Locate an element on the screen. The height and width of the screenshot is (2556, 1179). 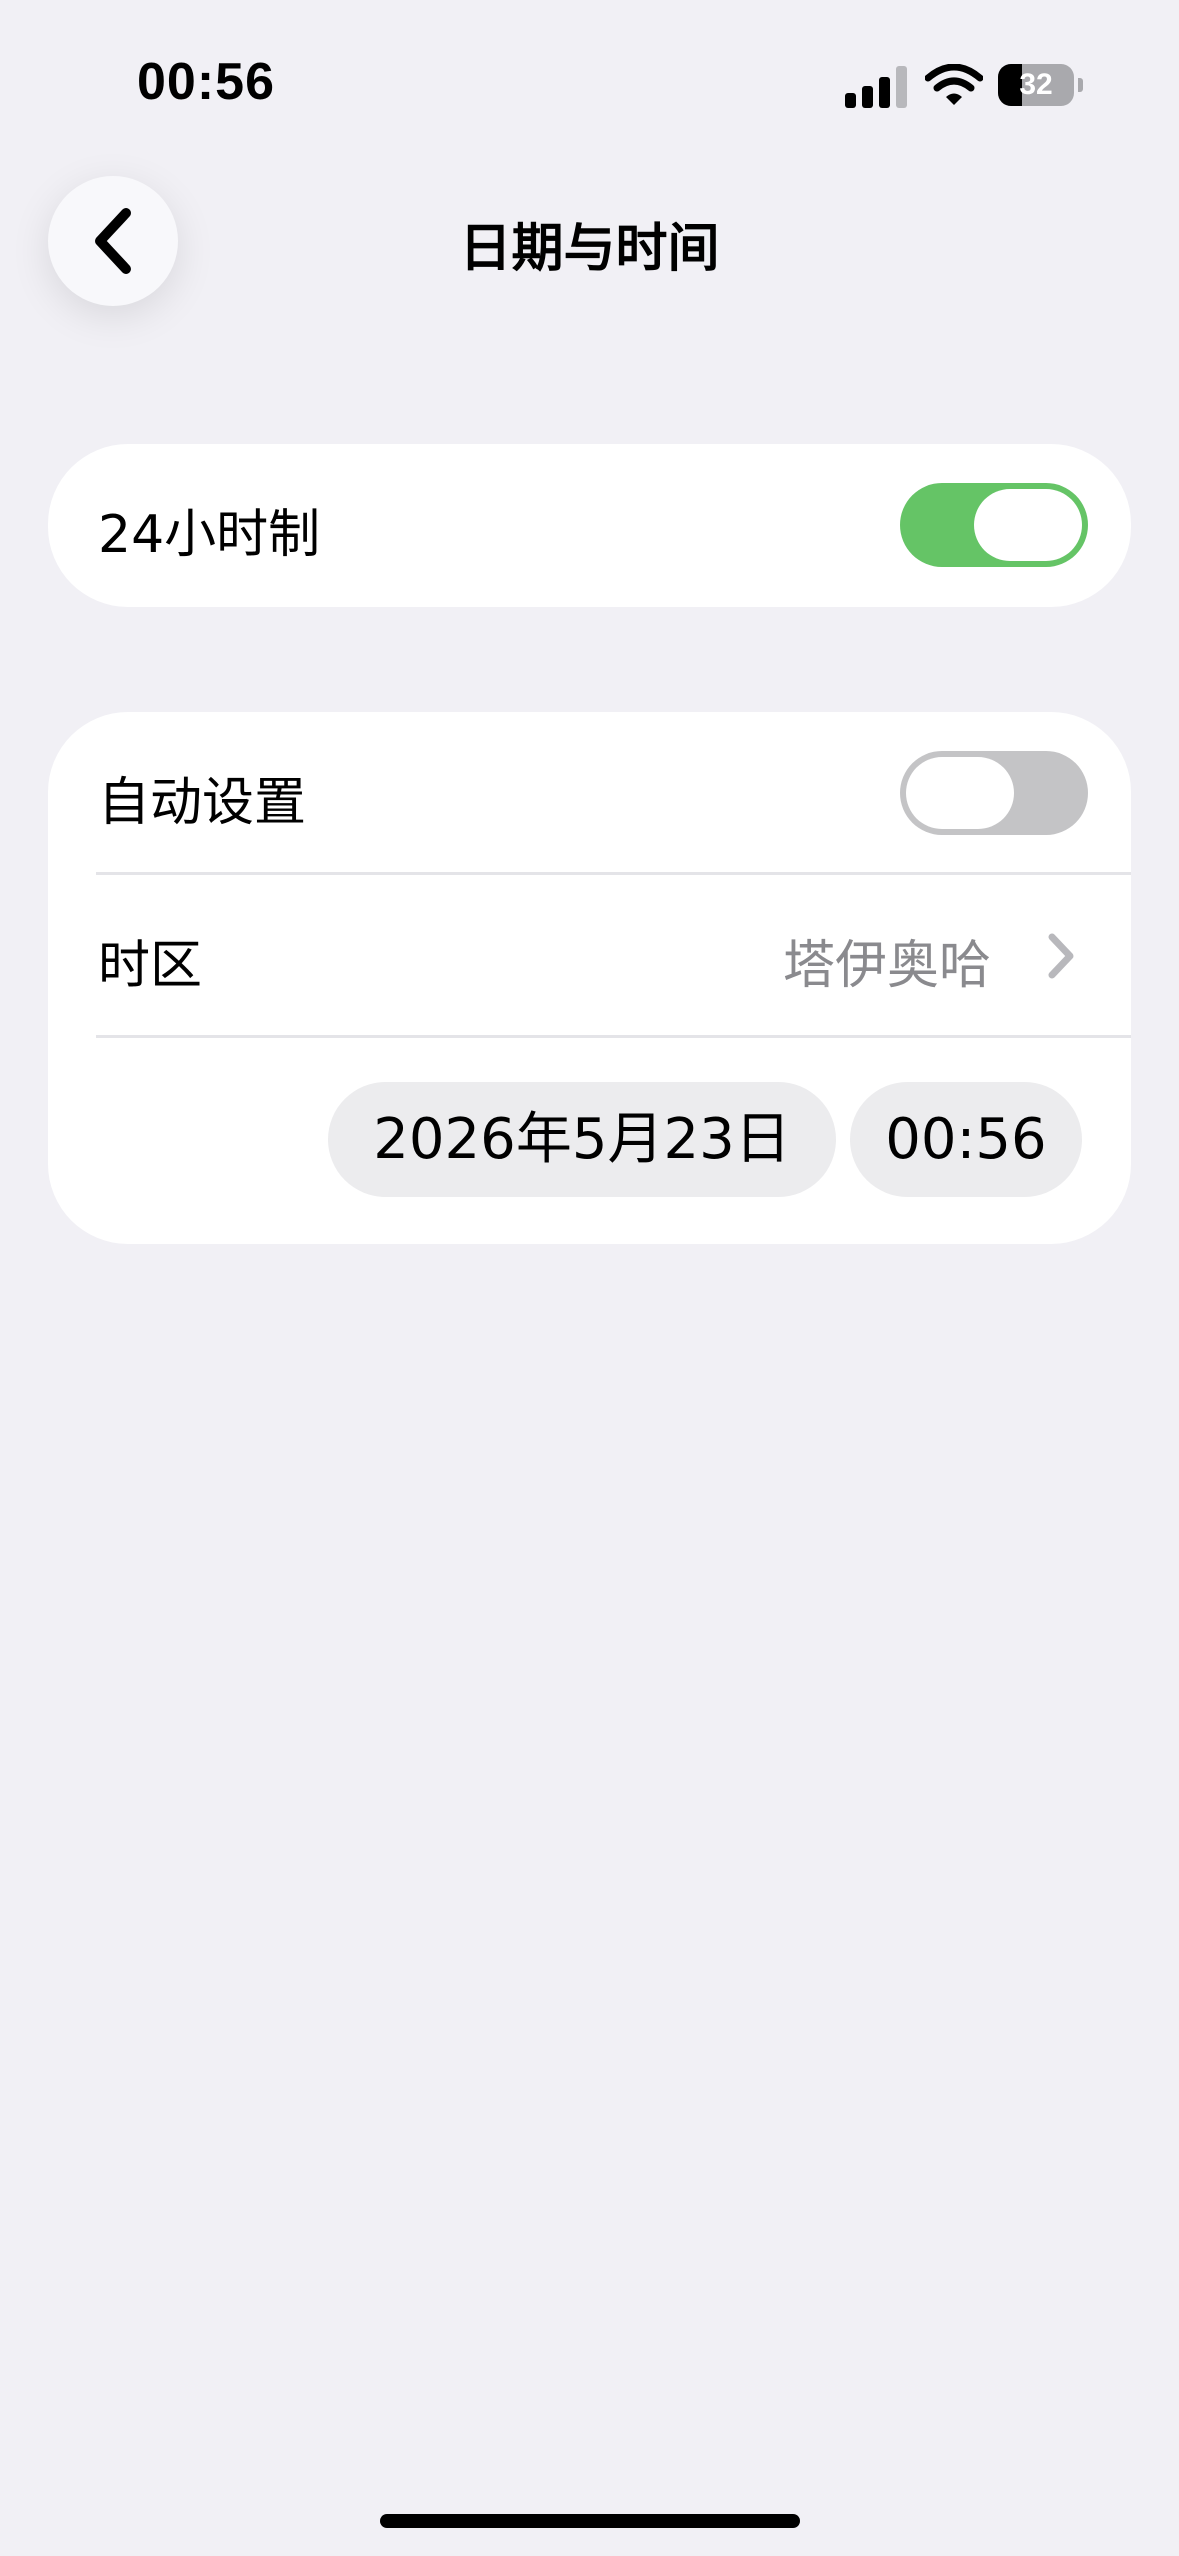
battery-icon: 32 is located at coordinates (1041, 86).